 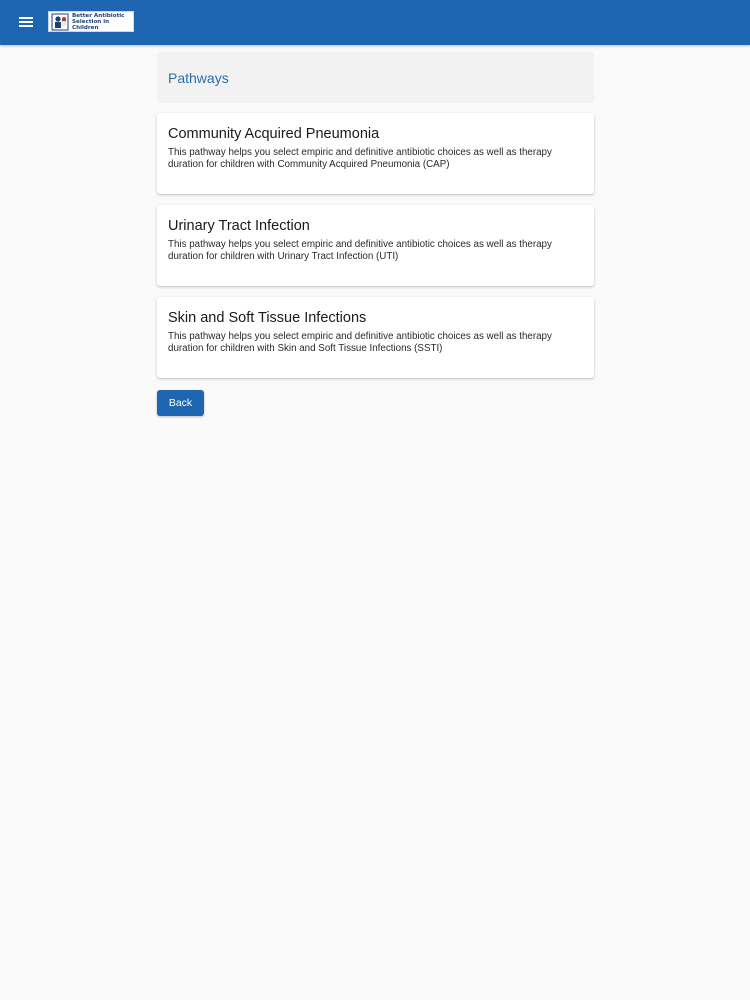 What do you see at coordinates (375, 22) in the screenshot?
I see `app-bar: Better Antibiotic Selection in Children` at bounding box center [375, 22].